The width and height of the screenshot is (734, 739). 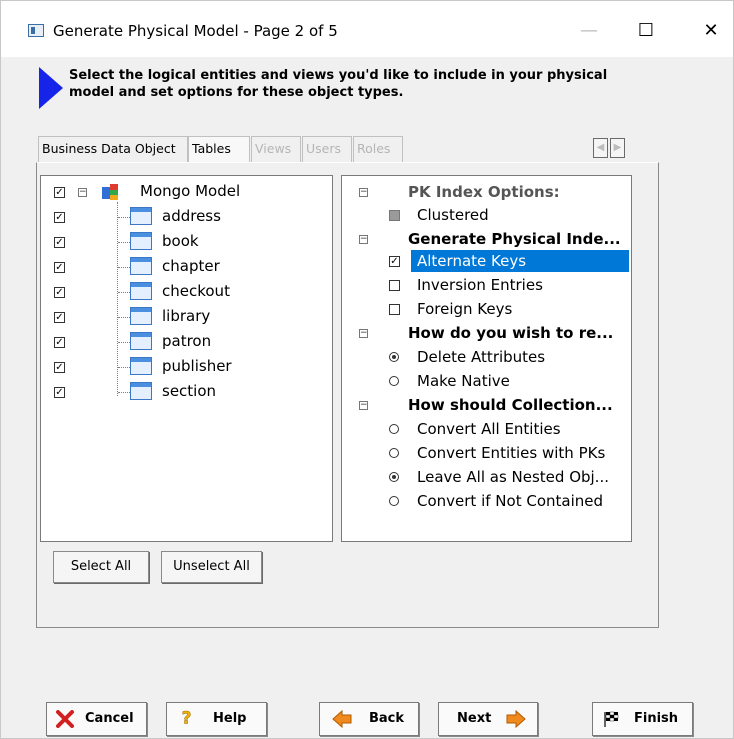 What do you see at coordinates (65, 719) in the screenshot?
I see `cancel-x-icon` at bounding box center [65, 719].